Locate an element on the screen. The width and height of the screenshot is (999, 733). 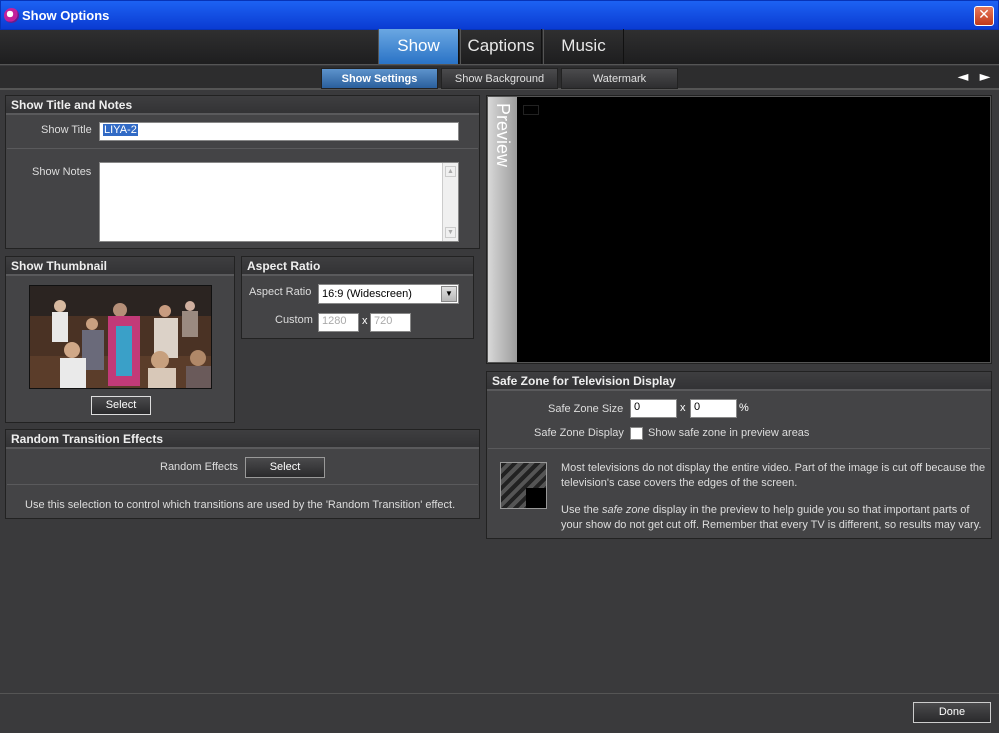
custom-width-input: 1280 is located at coordinates (338, 322).